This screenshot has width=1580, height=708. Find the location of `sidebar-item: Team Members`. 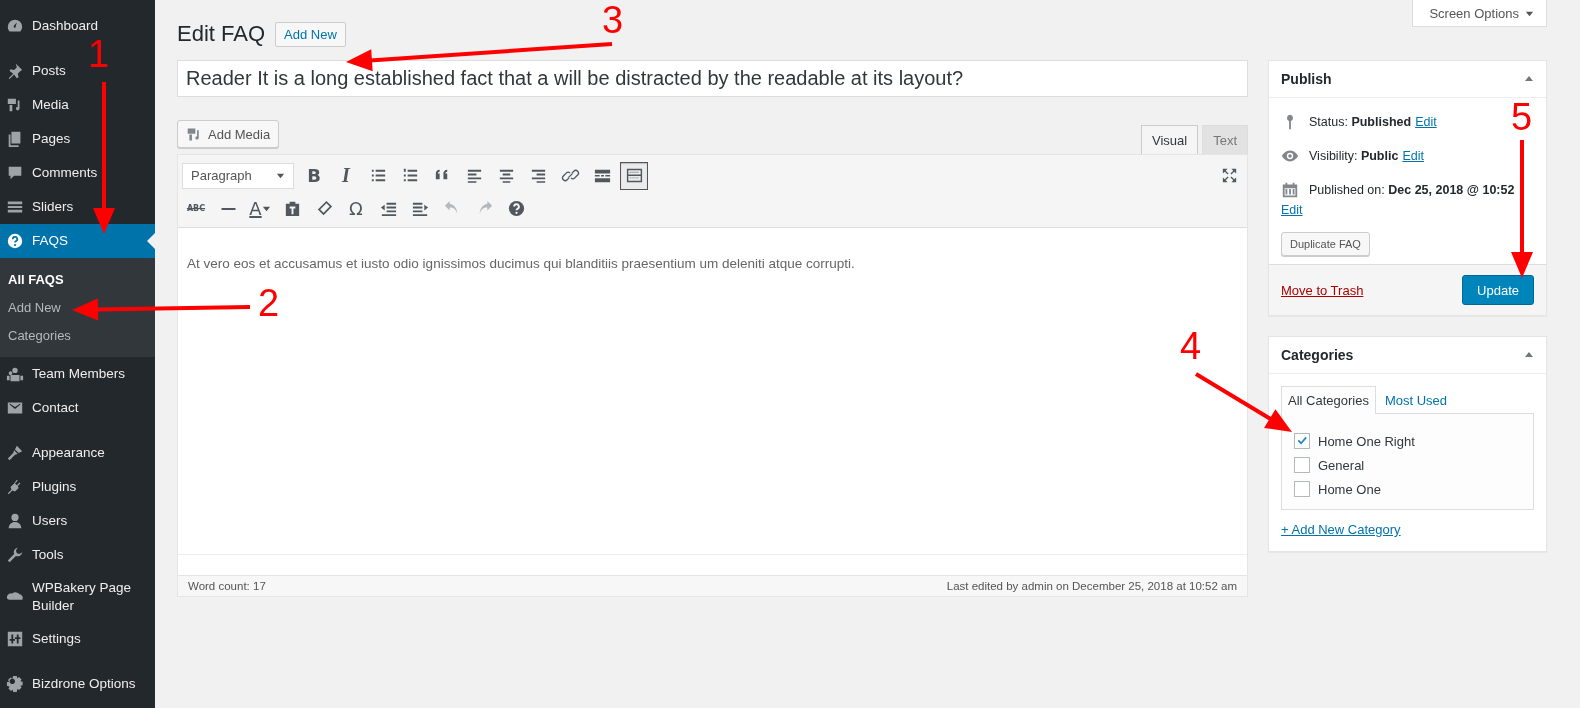

sidebar-item: Team Members is located at coordinates (77, 374).